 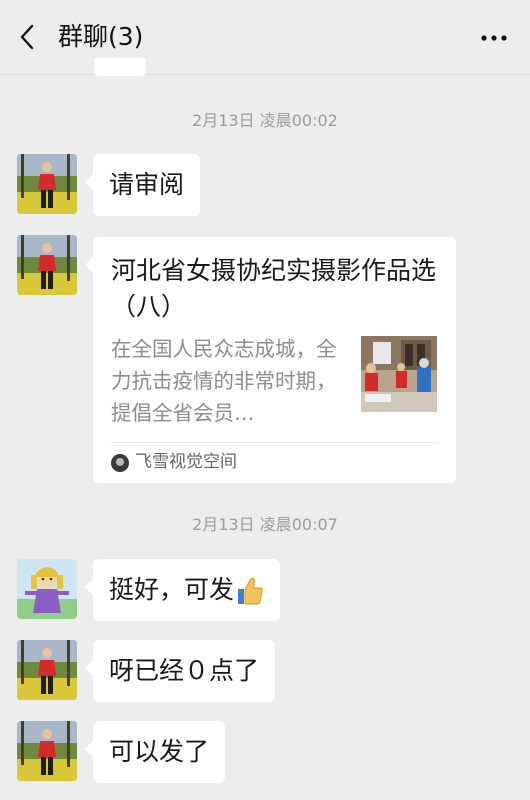 What do you see at coordinates (147, 184) in the screenshot?
I see `message-text: 请审阅` at bounding box center [147, 184].